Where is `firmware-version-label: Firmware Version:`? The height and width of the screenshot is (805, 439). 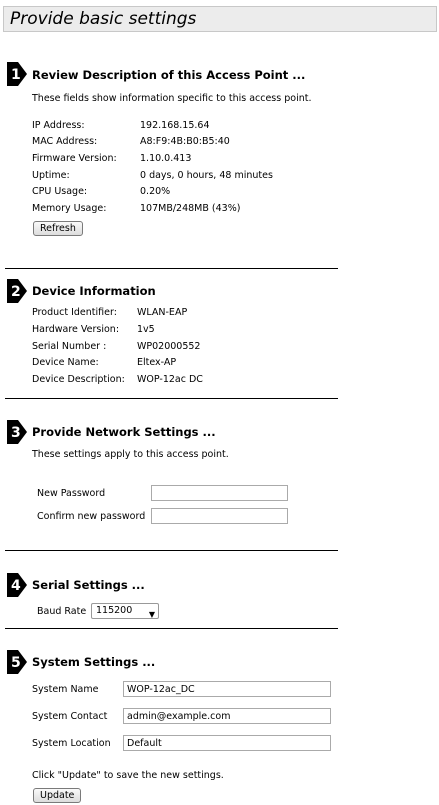
firmware-version-label: Firmware Version: is located at coordinates (74, 158).